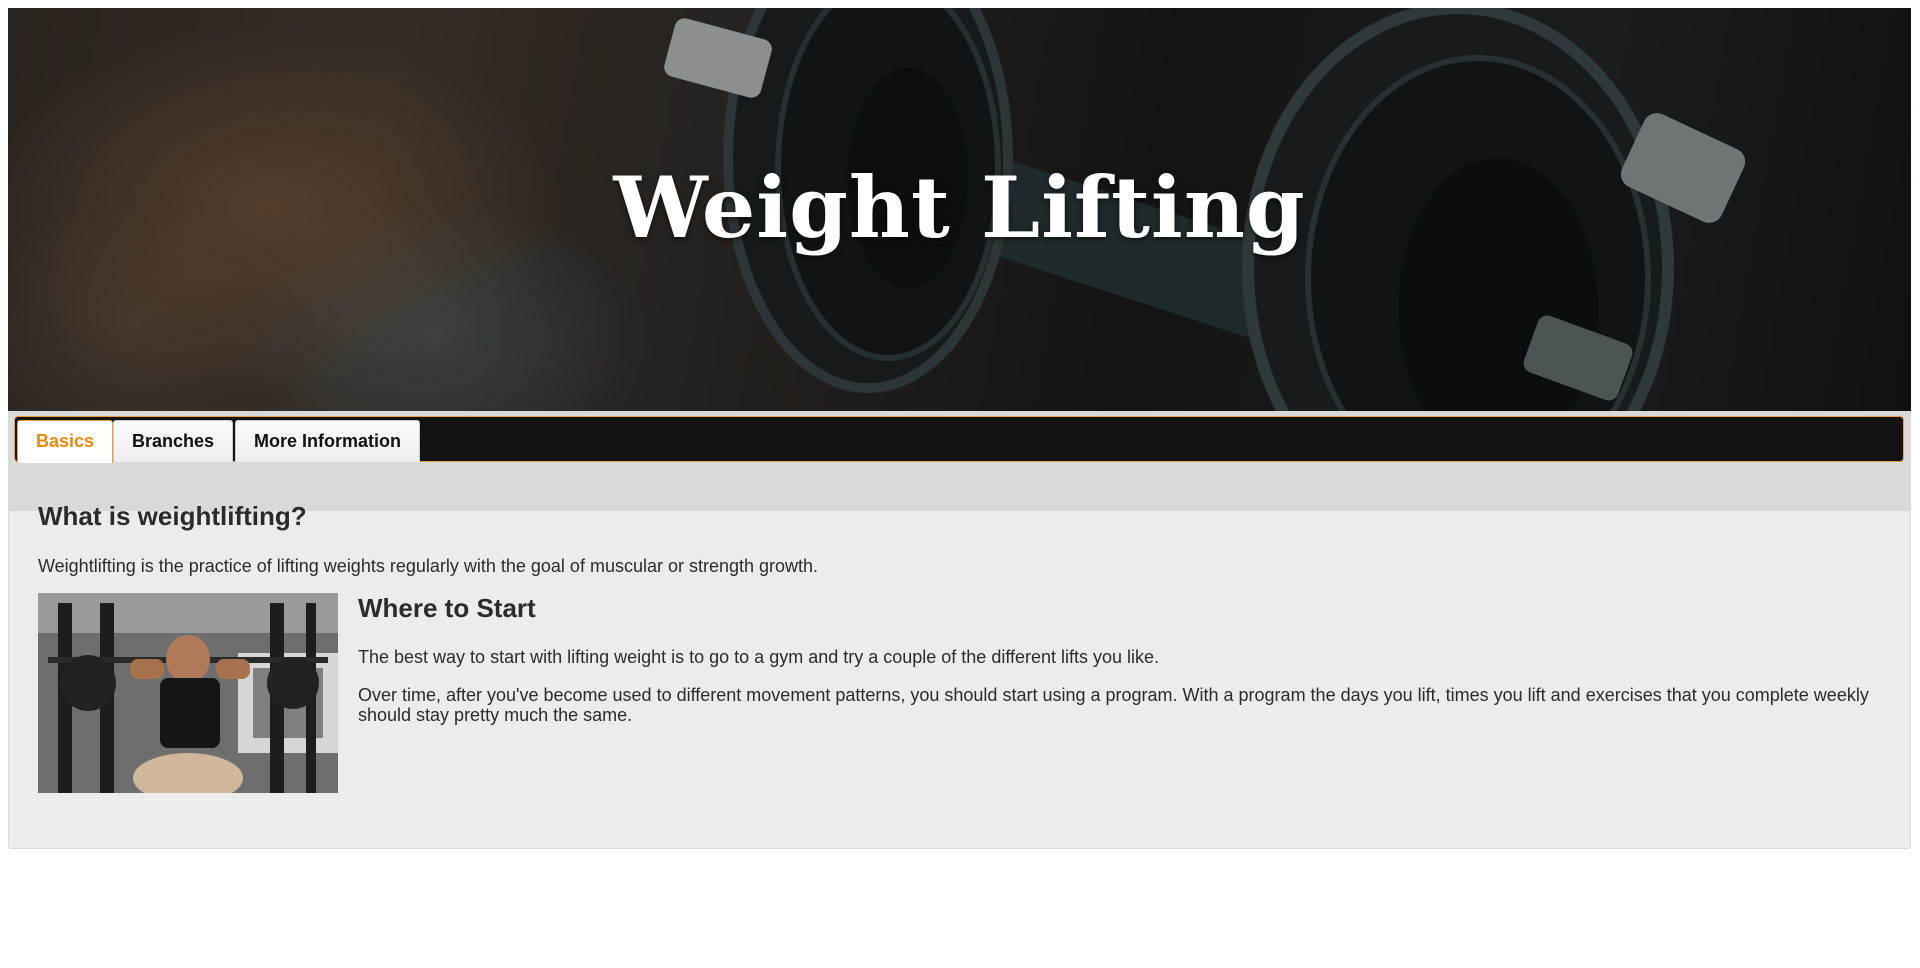 This screenshot has width=1920, height=968. I want to click on tab-basics: Basics, so click(65, 441).